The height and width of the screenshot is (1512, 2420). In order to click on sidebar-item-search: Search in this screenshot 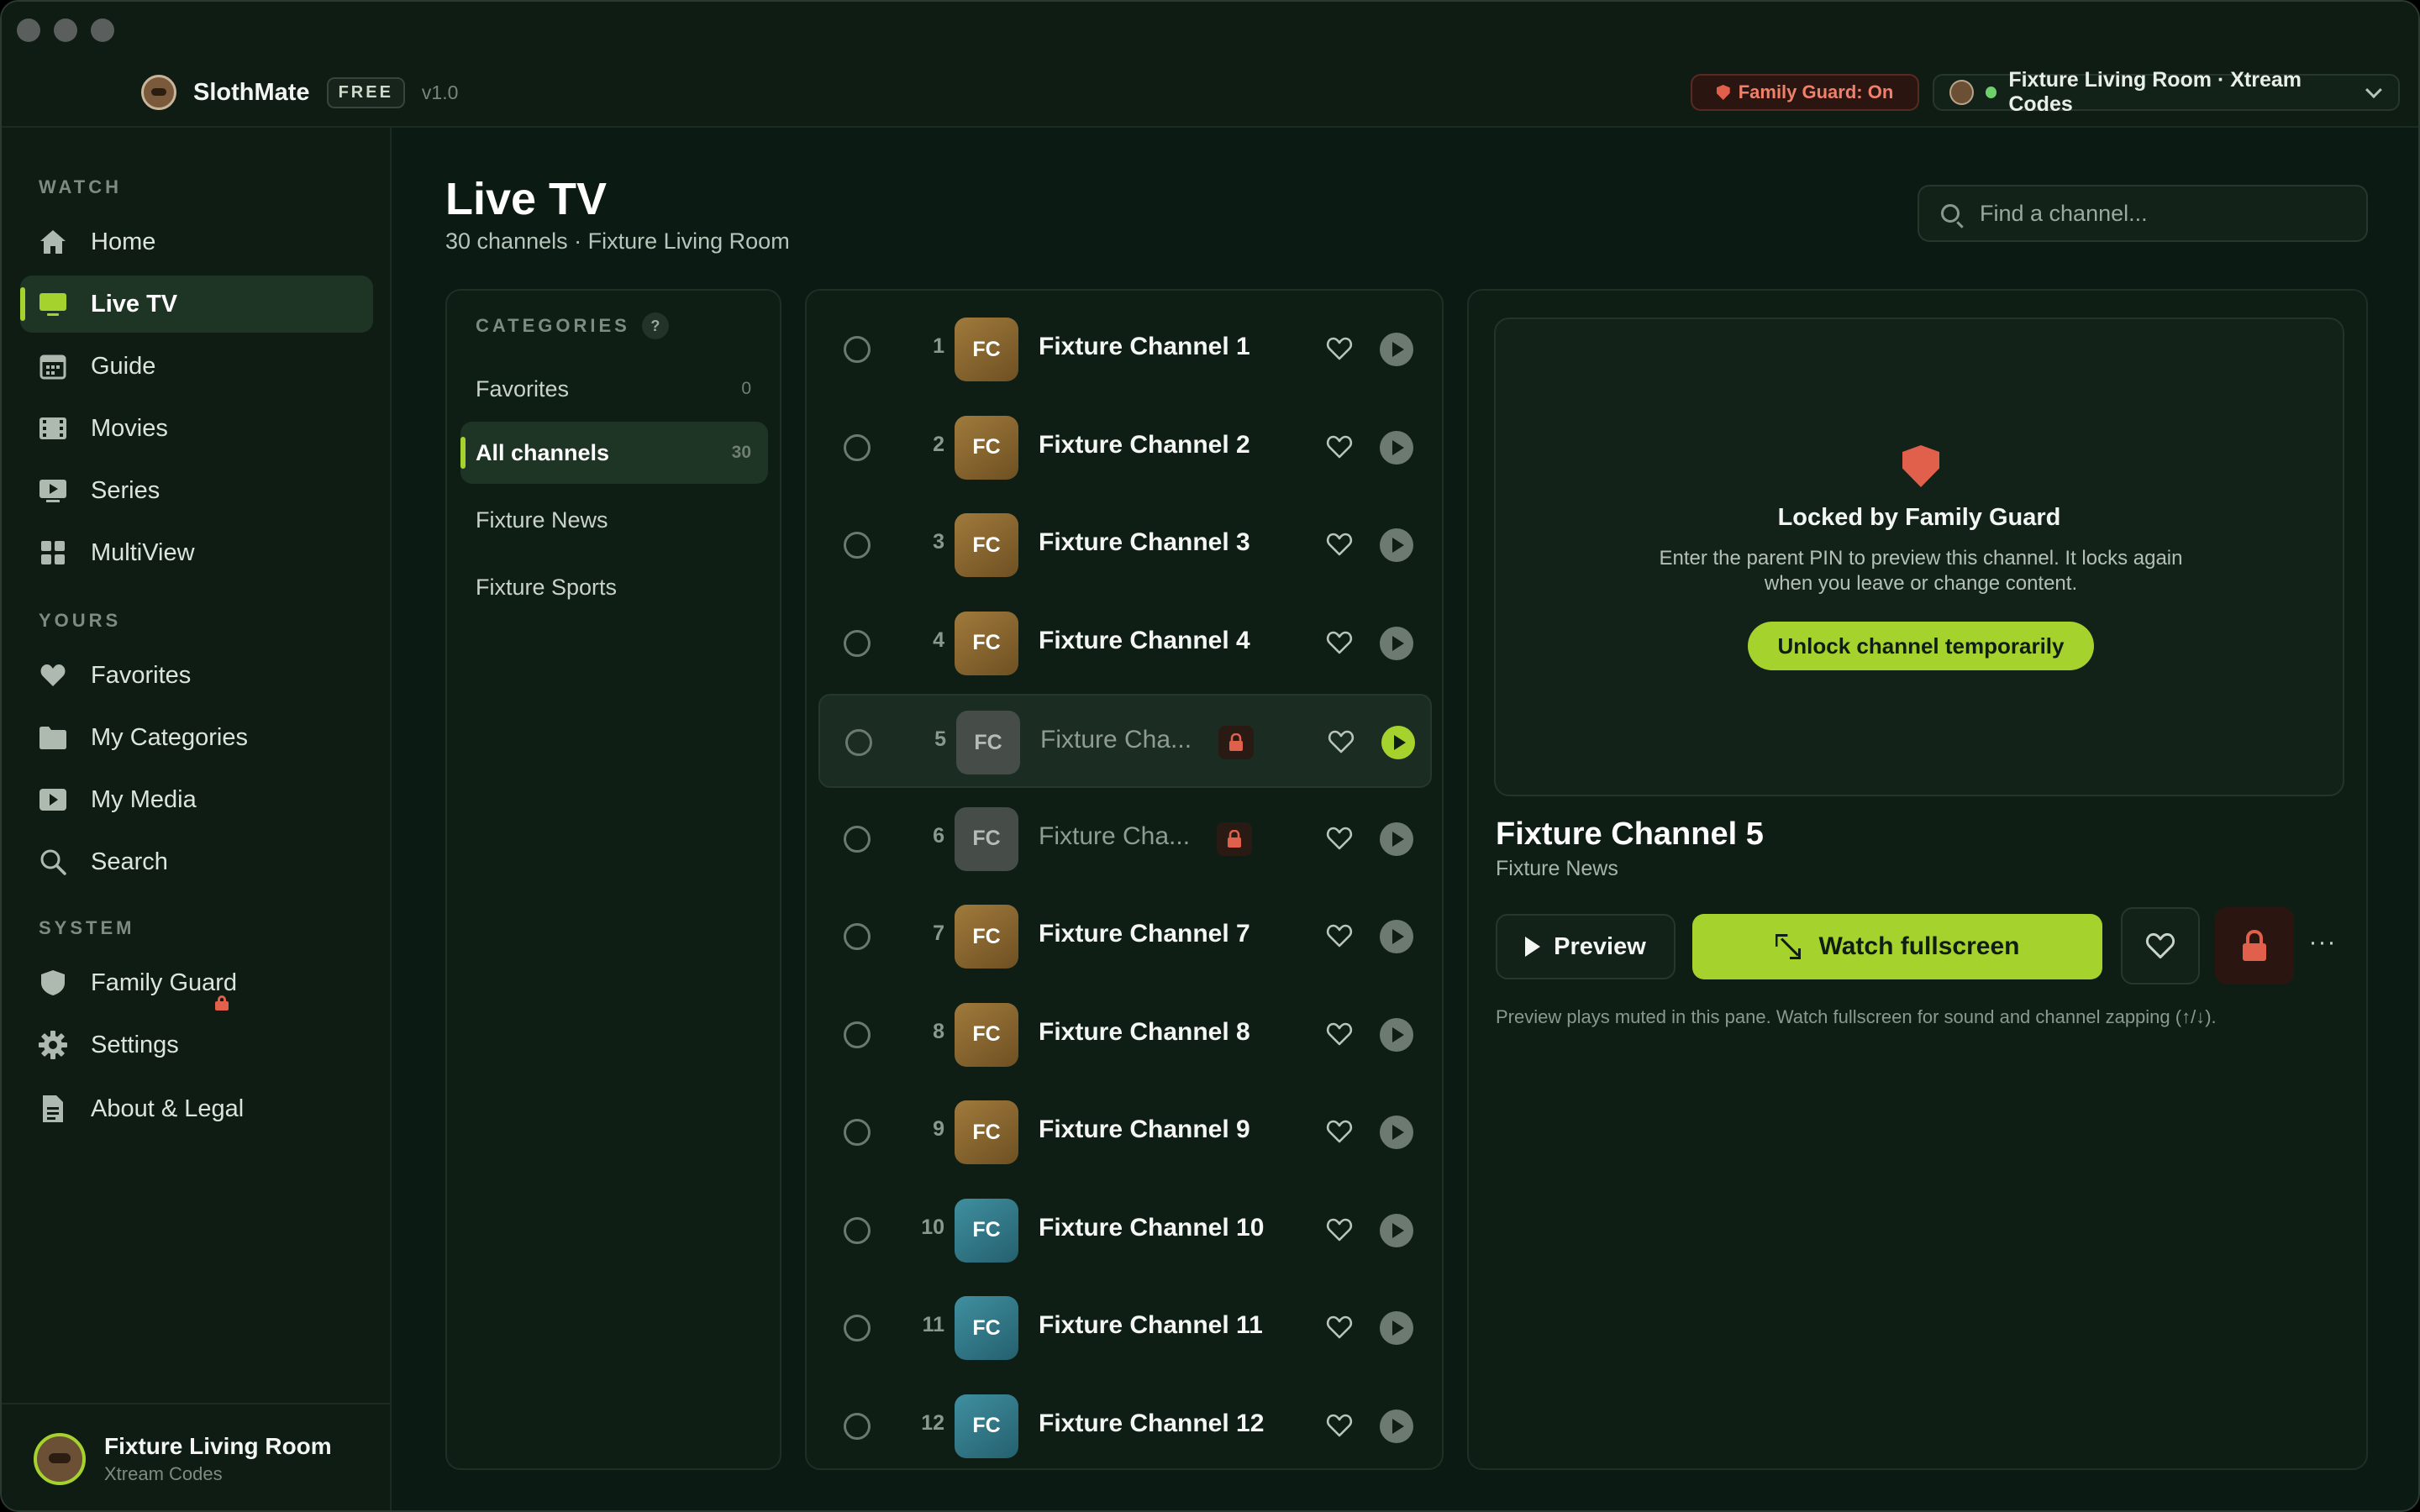, I will do `click(196, 861)`.